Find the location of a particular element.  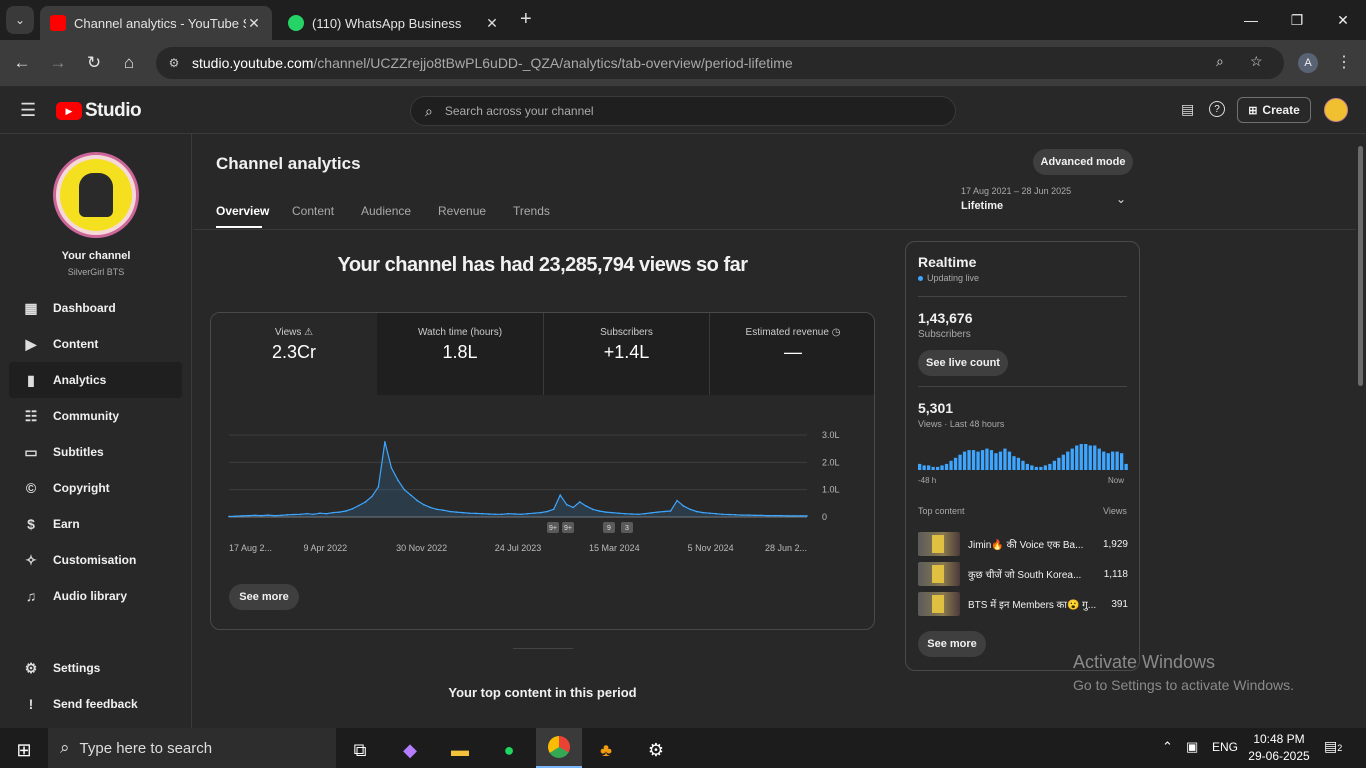

sidebar-item-send-feedback: ! Send feedback is located at coordinates (95, 704).